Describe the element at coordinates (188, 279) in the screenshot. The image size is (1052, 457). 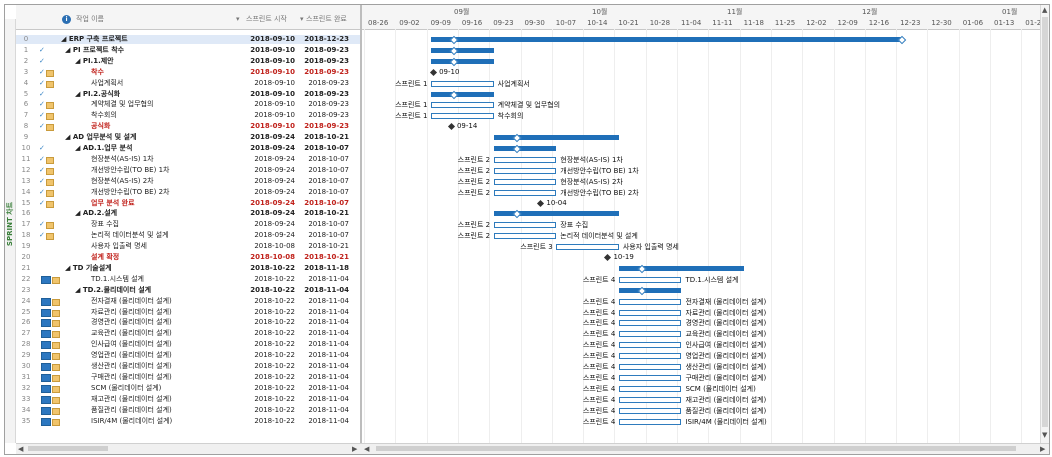
I see `table-row: 22 TD.1.시스템 설계 2018-10-22 2018-11-04` at that location.